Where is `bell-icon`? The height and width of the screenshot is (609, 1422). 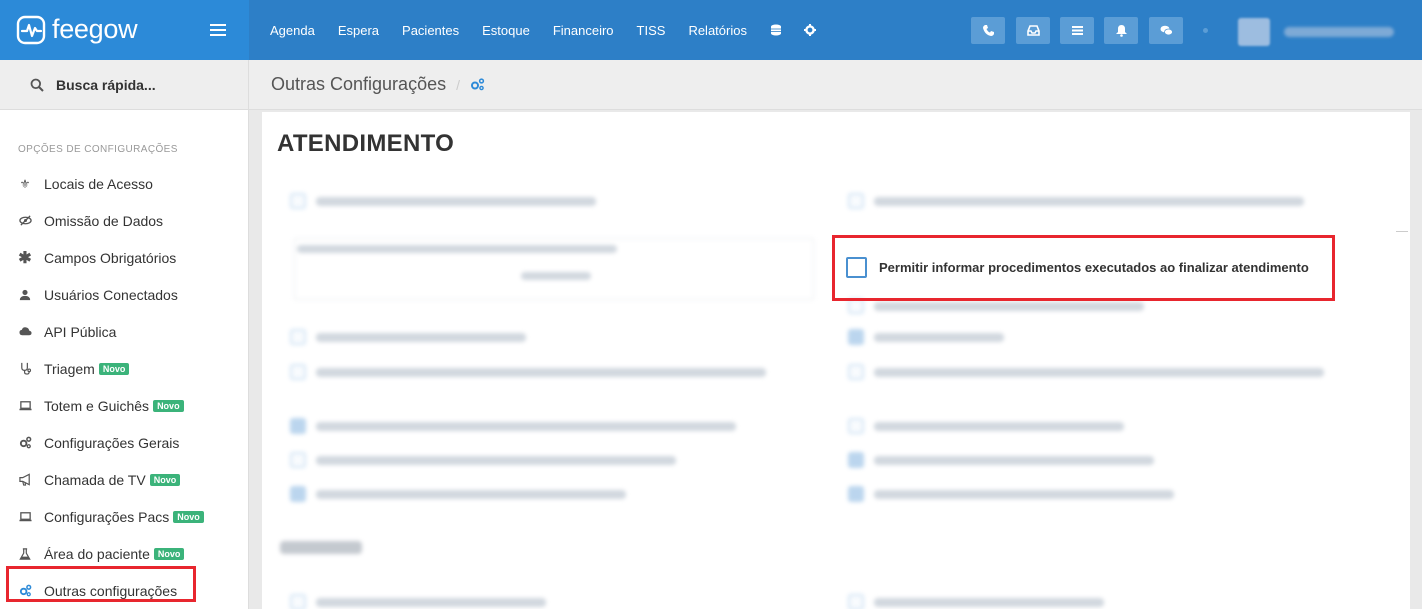 bell-icon is located at coordinates (1121, 31).